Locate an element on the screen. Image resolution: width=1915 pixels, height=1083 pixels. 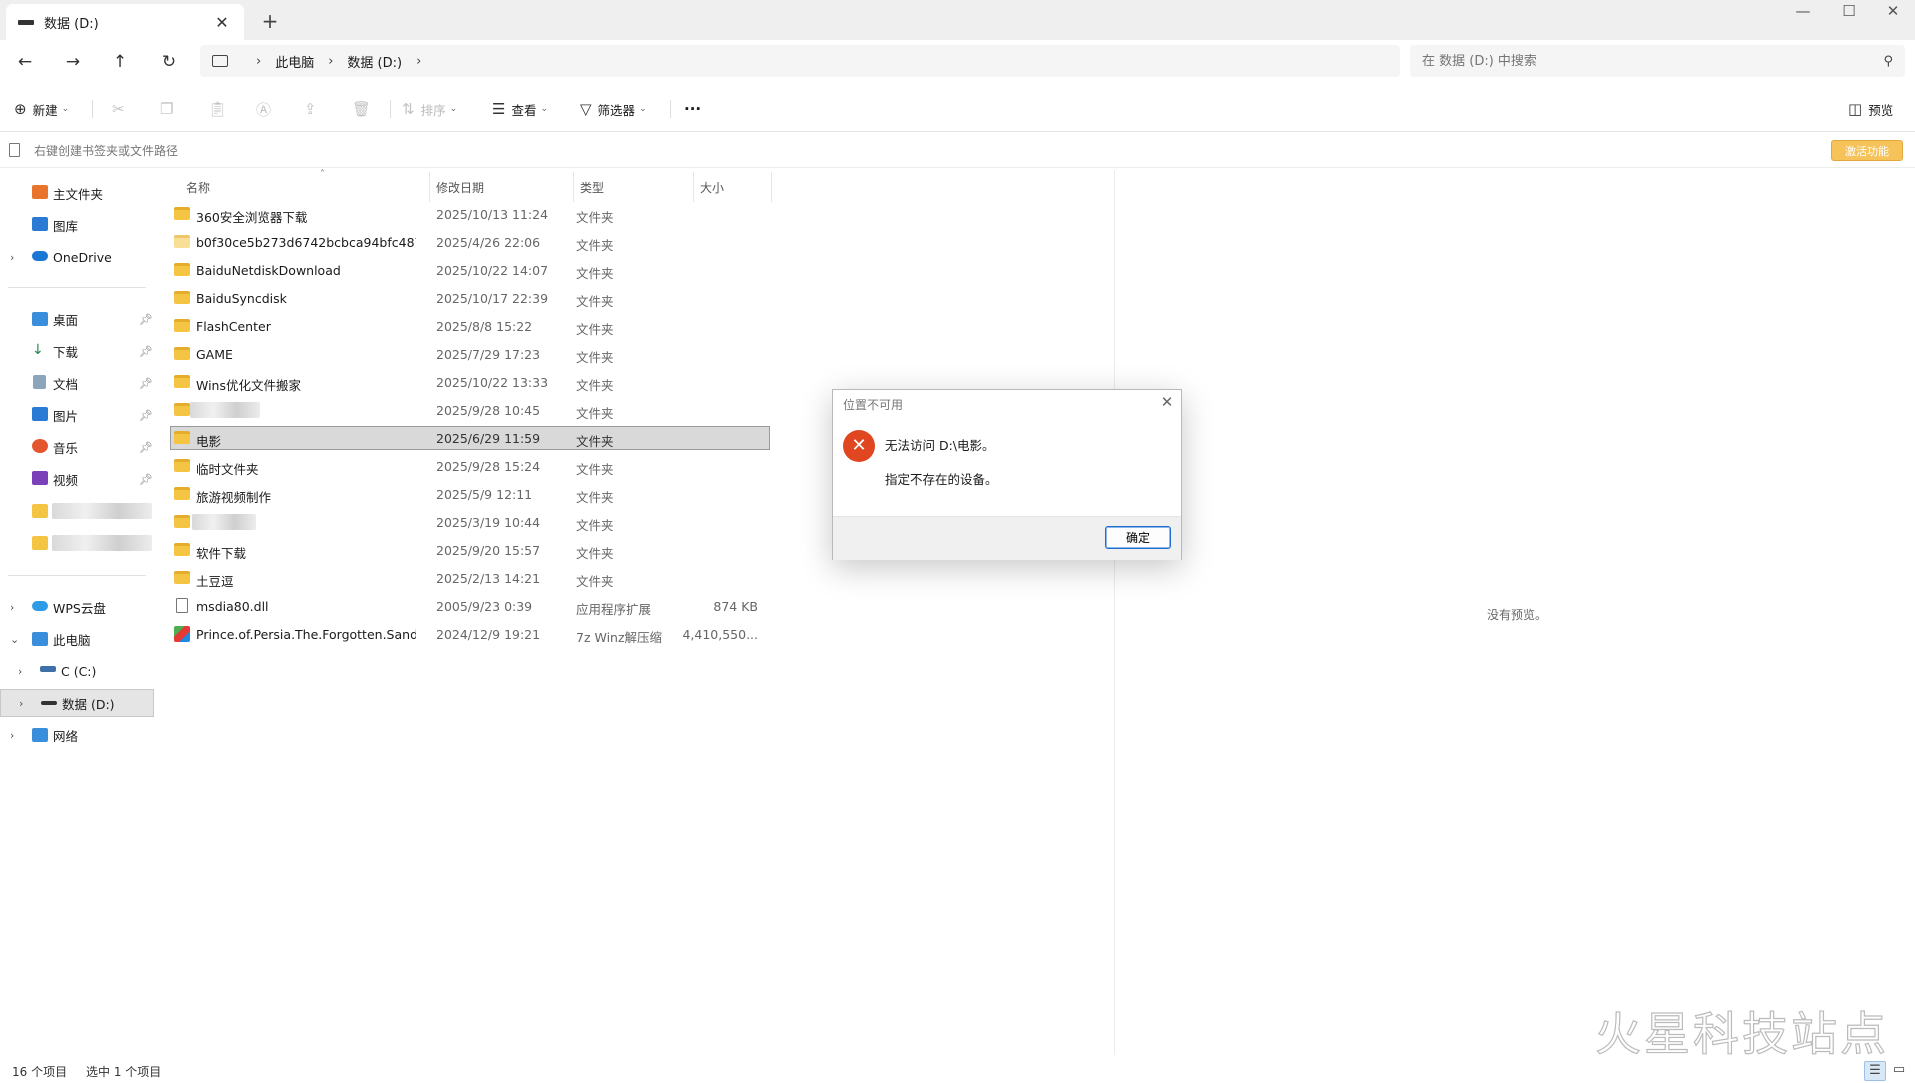
new-button: ⊕ 新建 ⌄ is located at coordinates (41, 109).